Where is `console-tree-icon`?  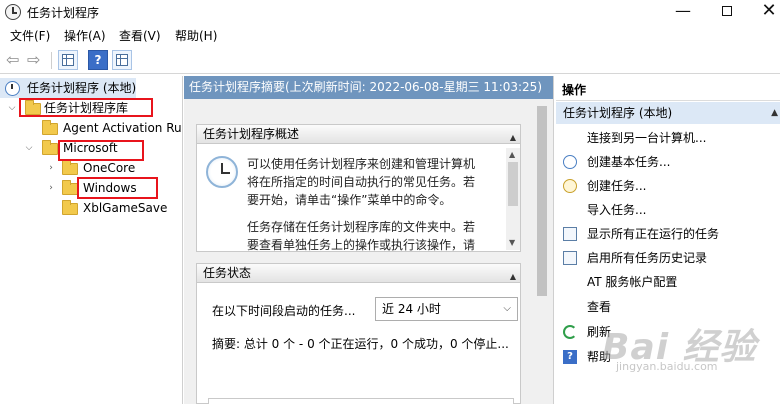 console-tree-icon is located at coordinates (68, 60).